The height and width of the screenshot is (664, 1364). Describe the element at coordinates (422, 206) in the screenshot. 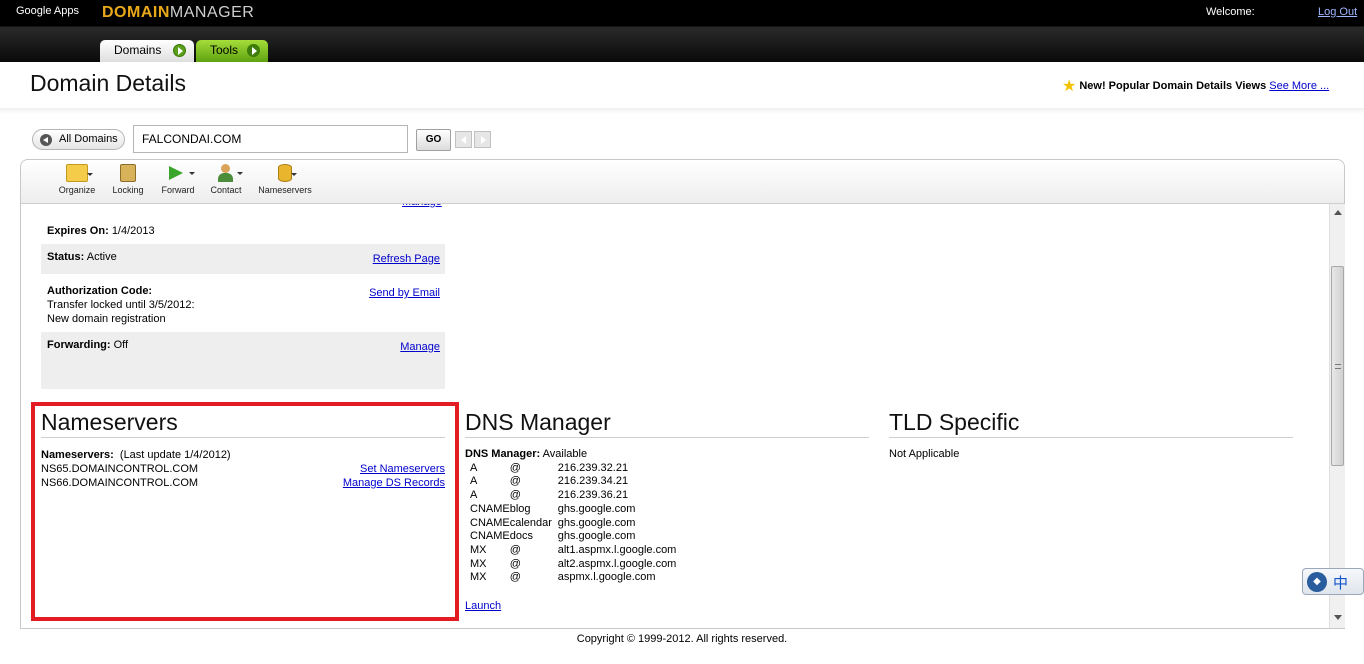

I see `manage-link-partial: Manage` at that location.